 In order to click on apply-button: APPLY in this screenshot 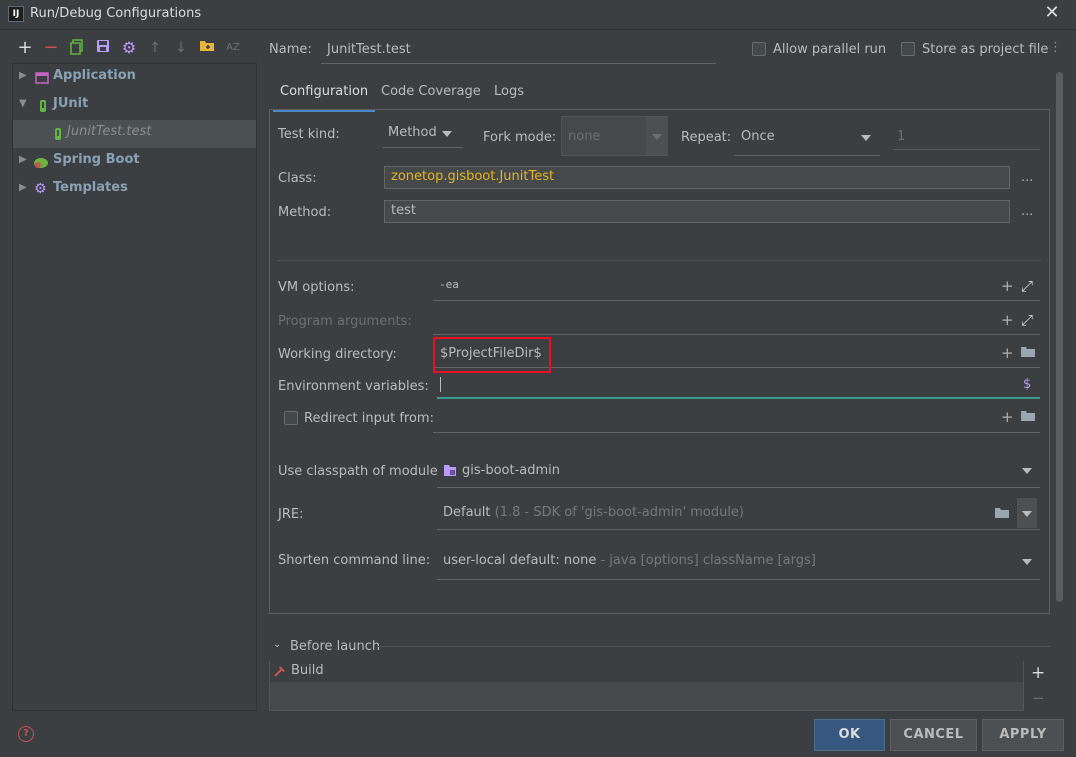, I will do `click(1023, 735)`.